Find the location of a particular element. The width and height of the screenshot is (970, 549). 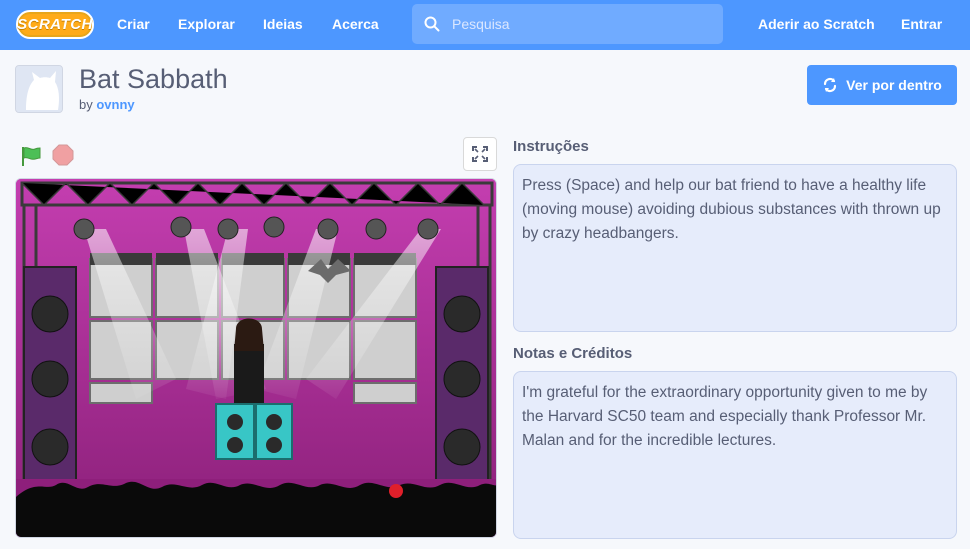

expand-icon is located at coordinates (480, 154).